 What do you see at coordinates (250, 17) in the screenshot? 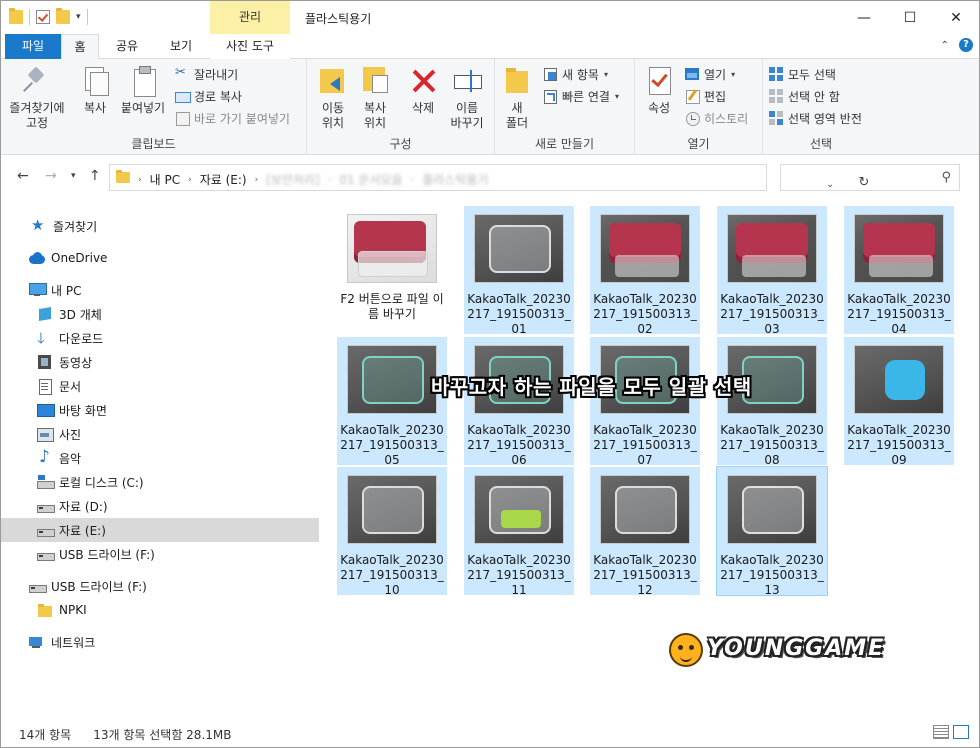
I see `manage-contextual-tab: 관리` at bounding box center [250, 17].